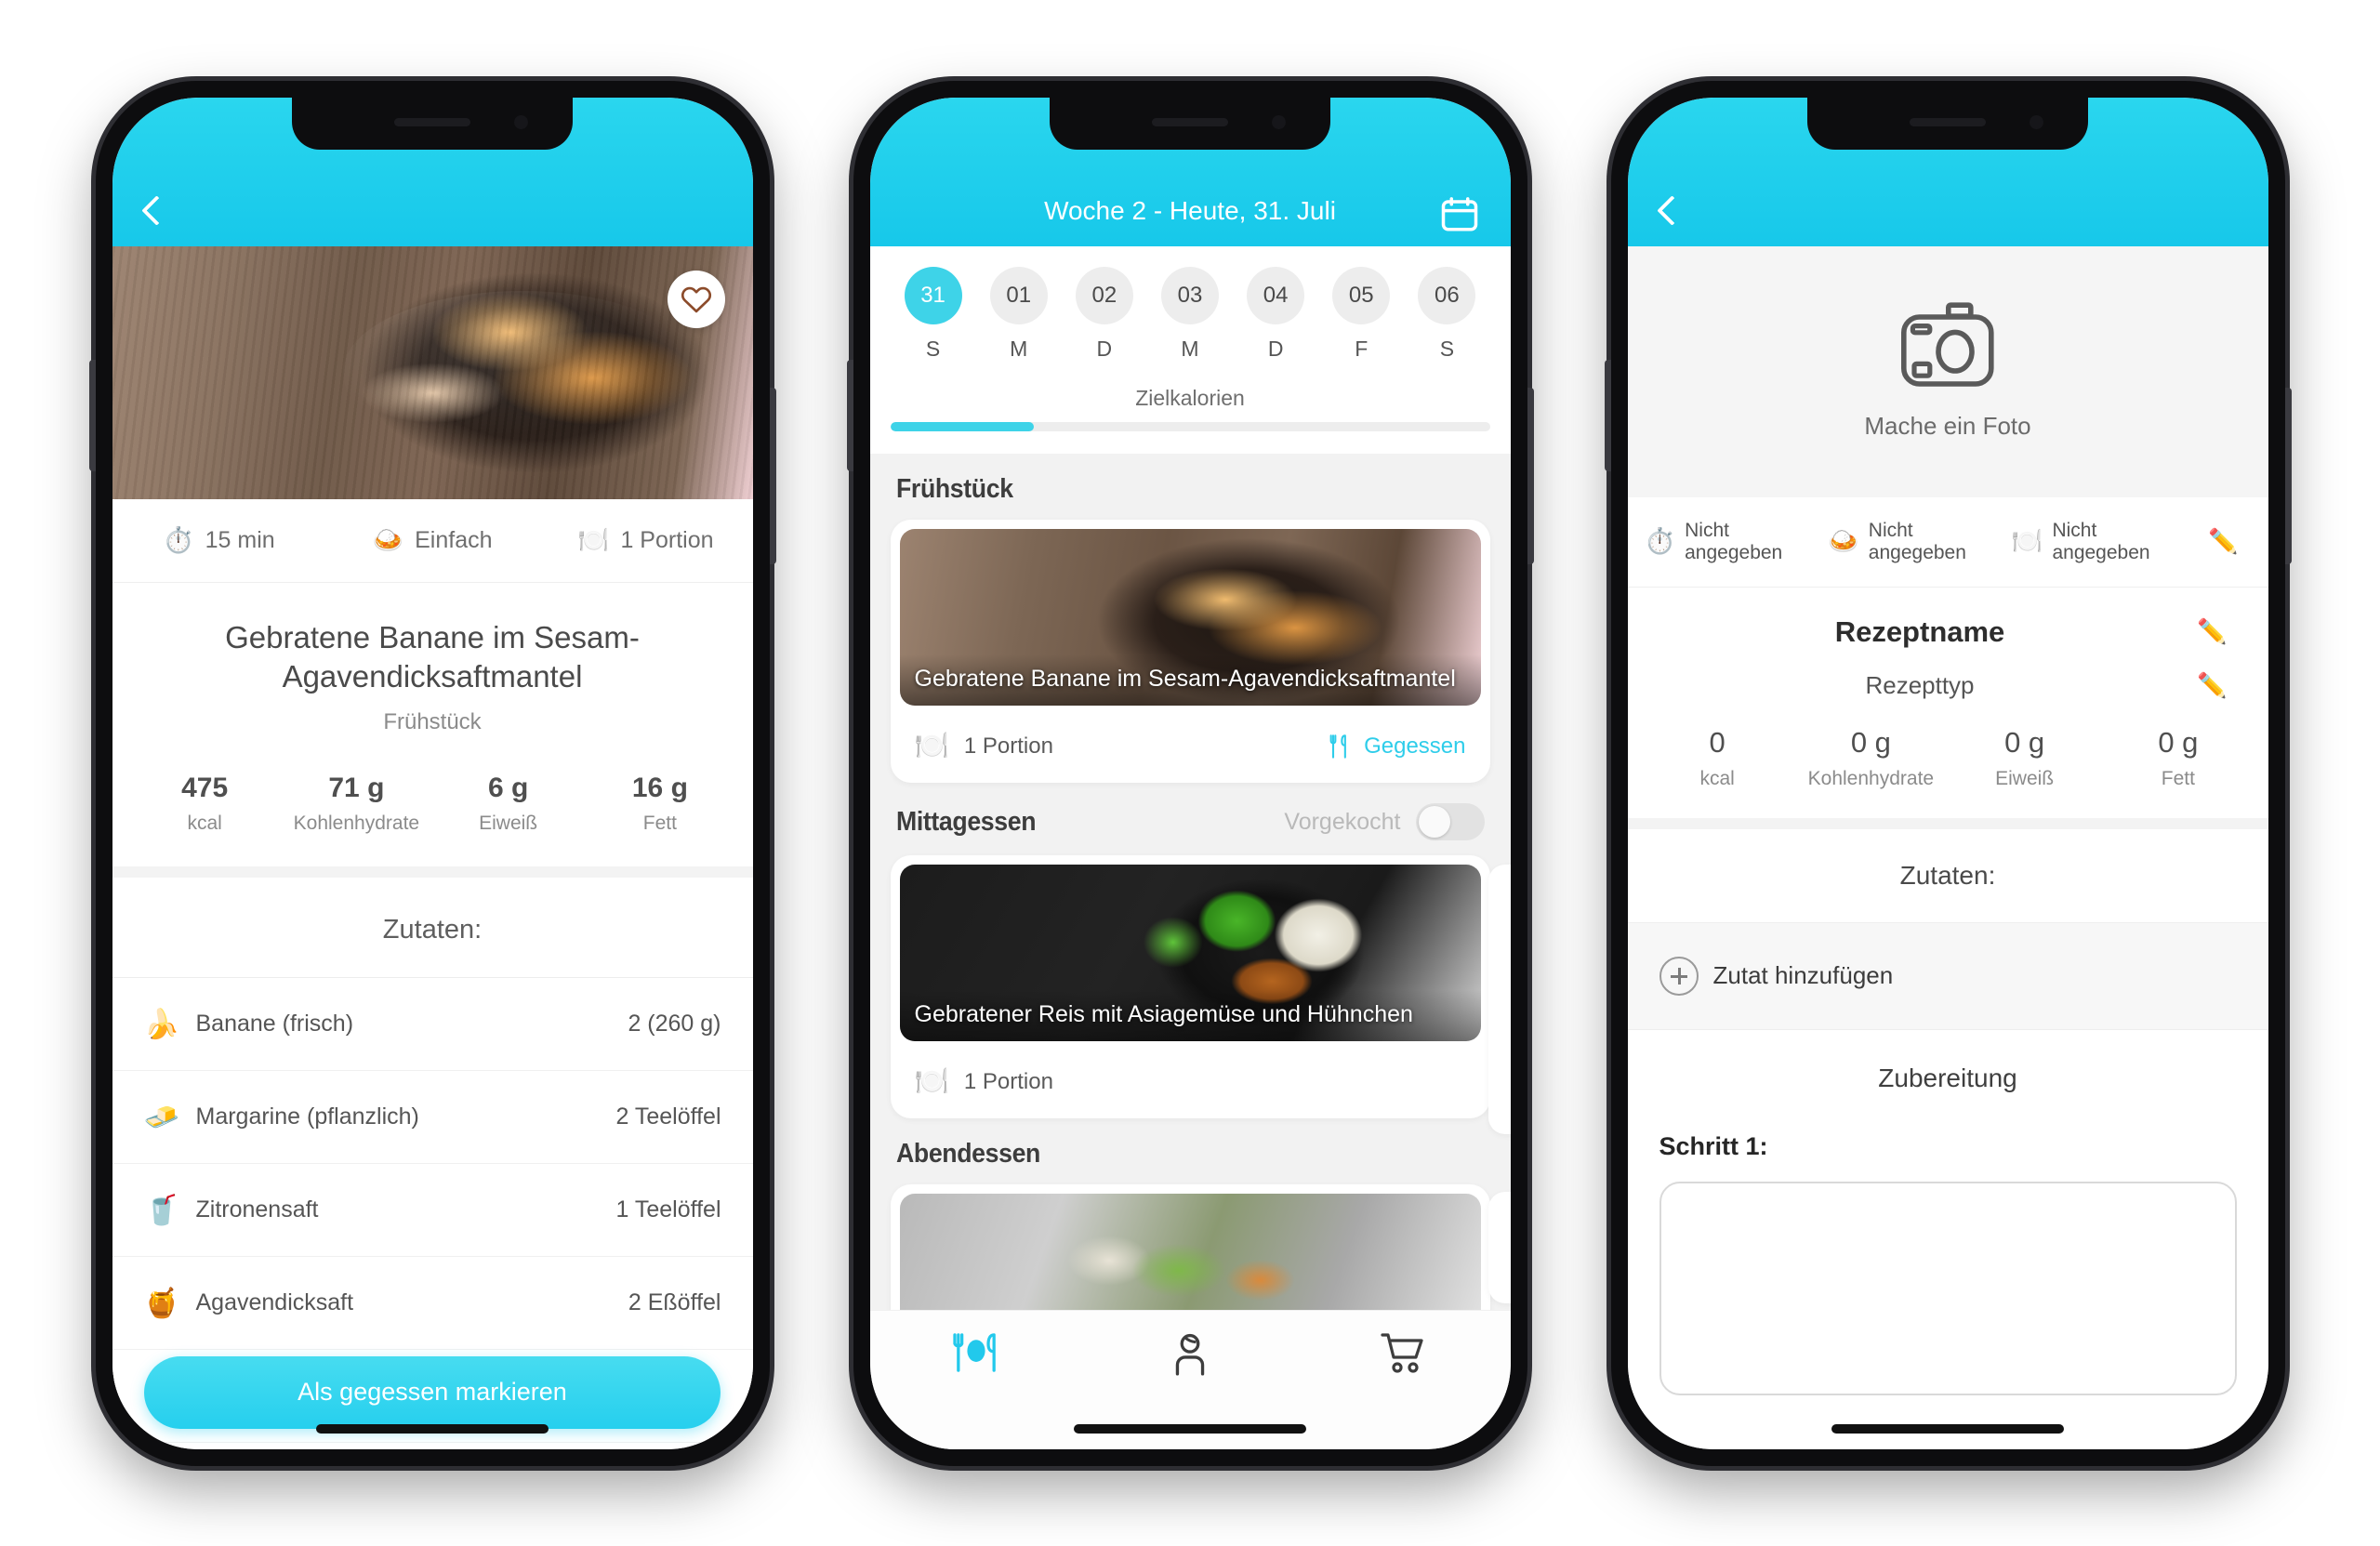 The height and width of the screenshot is (1546, 2380). What do you see at coordinates (432, 1210) in the screenshot?
I see `list-item: 🥤 Zitronensaft 1 Teelöffel` at bounding box center [432, 1210].